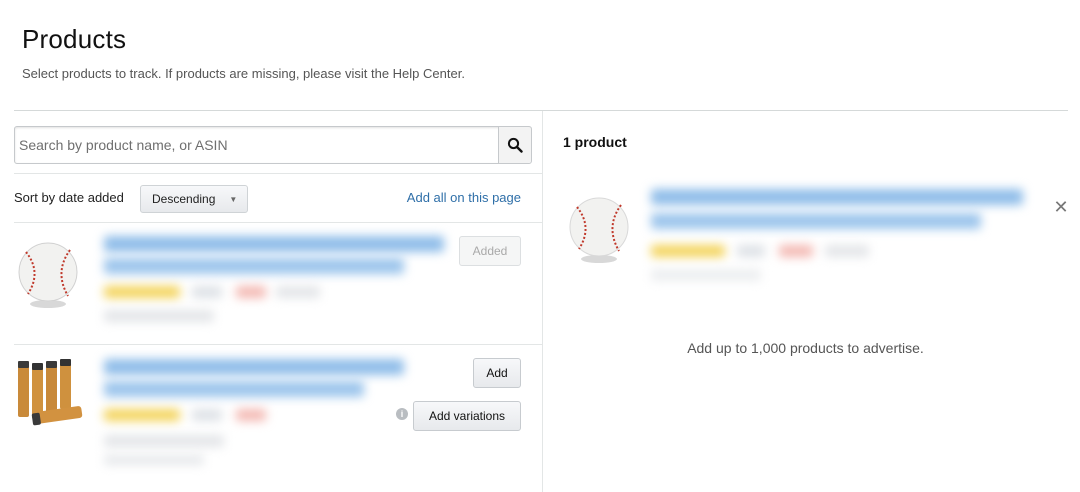 This screenshot has height=492, width=1080. I want to click on info-icon: i, so click(402, 414).